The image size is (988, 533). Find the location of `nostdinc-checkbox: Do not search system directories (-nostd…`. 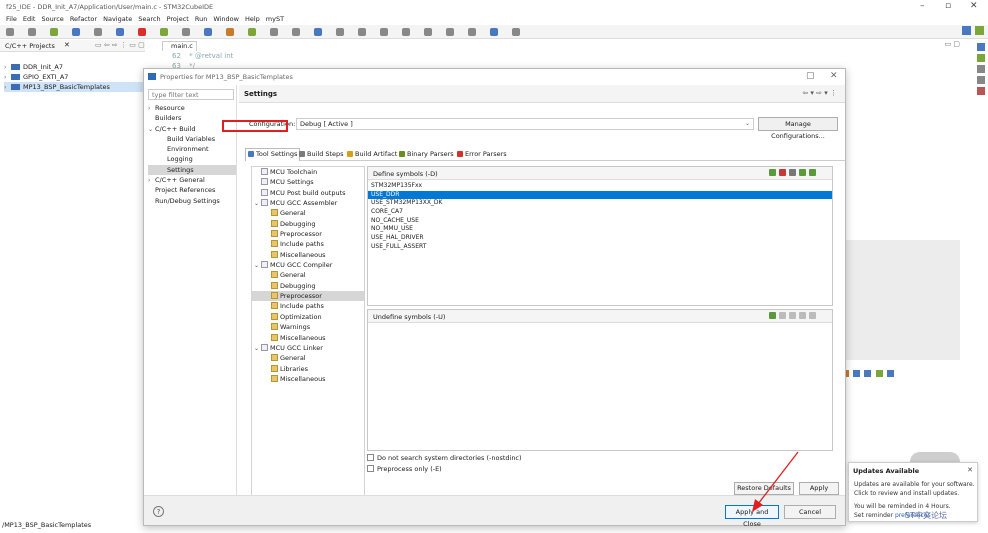

nostdinc-checkbox: Do not search system directories (-nostd… is located at coordinates (444, 458).